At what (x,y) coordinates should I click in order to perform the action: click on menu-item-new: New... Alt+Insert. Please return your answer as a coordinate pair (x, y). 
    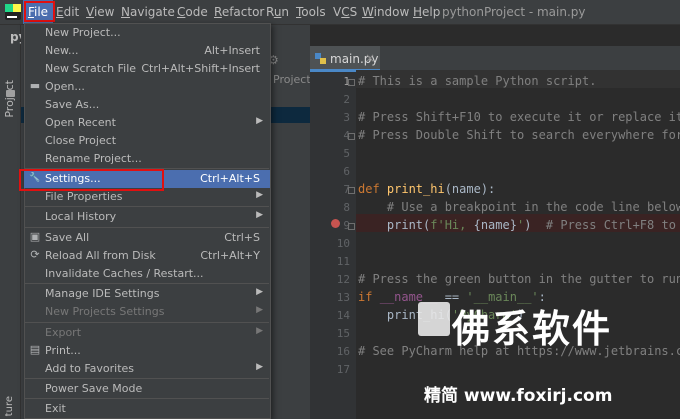
    Looking at the image, I should click on (147, 51).